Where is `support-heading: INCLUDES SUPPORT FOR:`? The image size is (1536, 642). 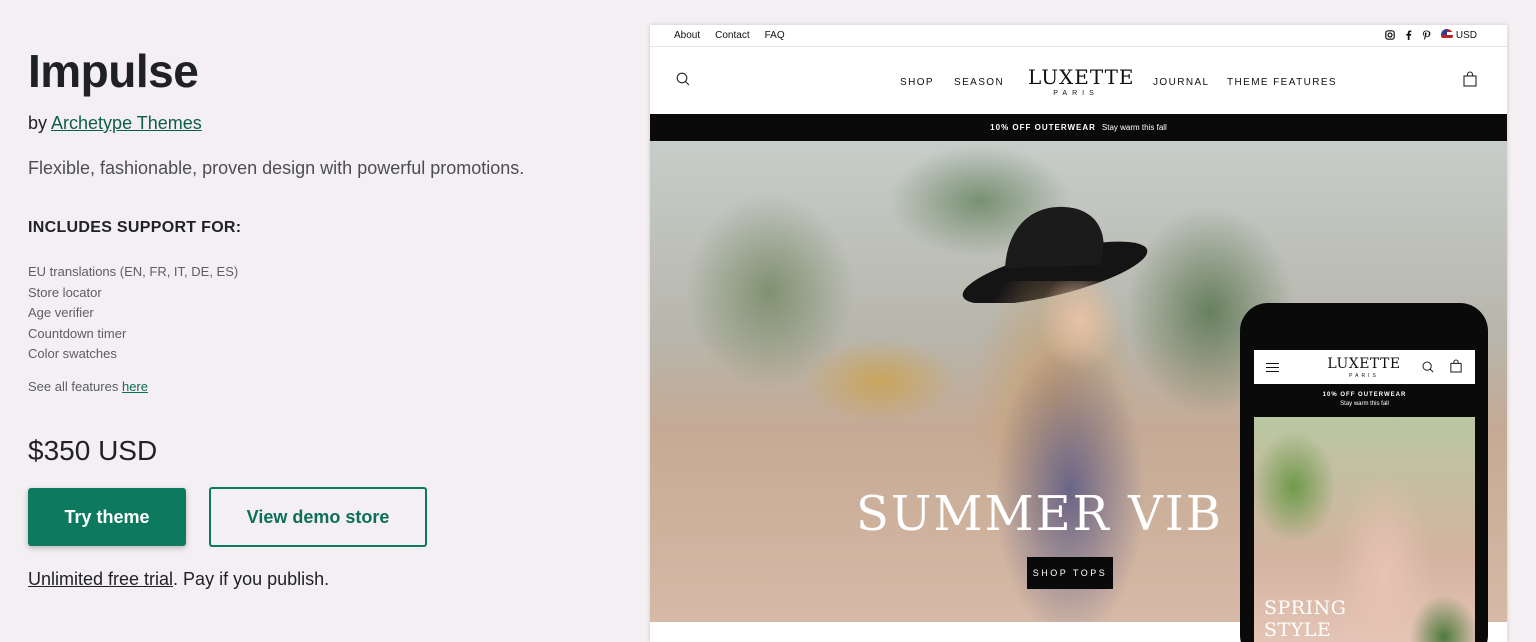 support-heading: INCLUDES SUPPORT FOR: is located at coordinates (135, 227).